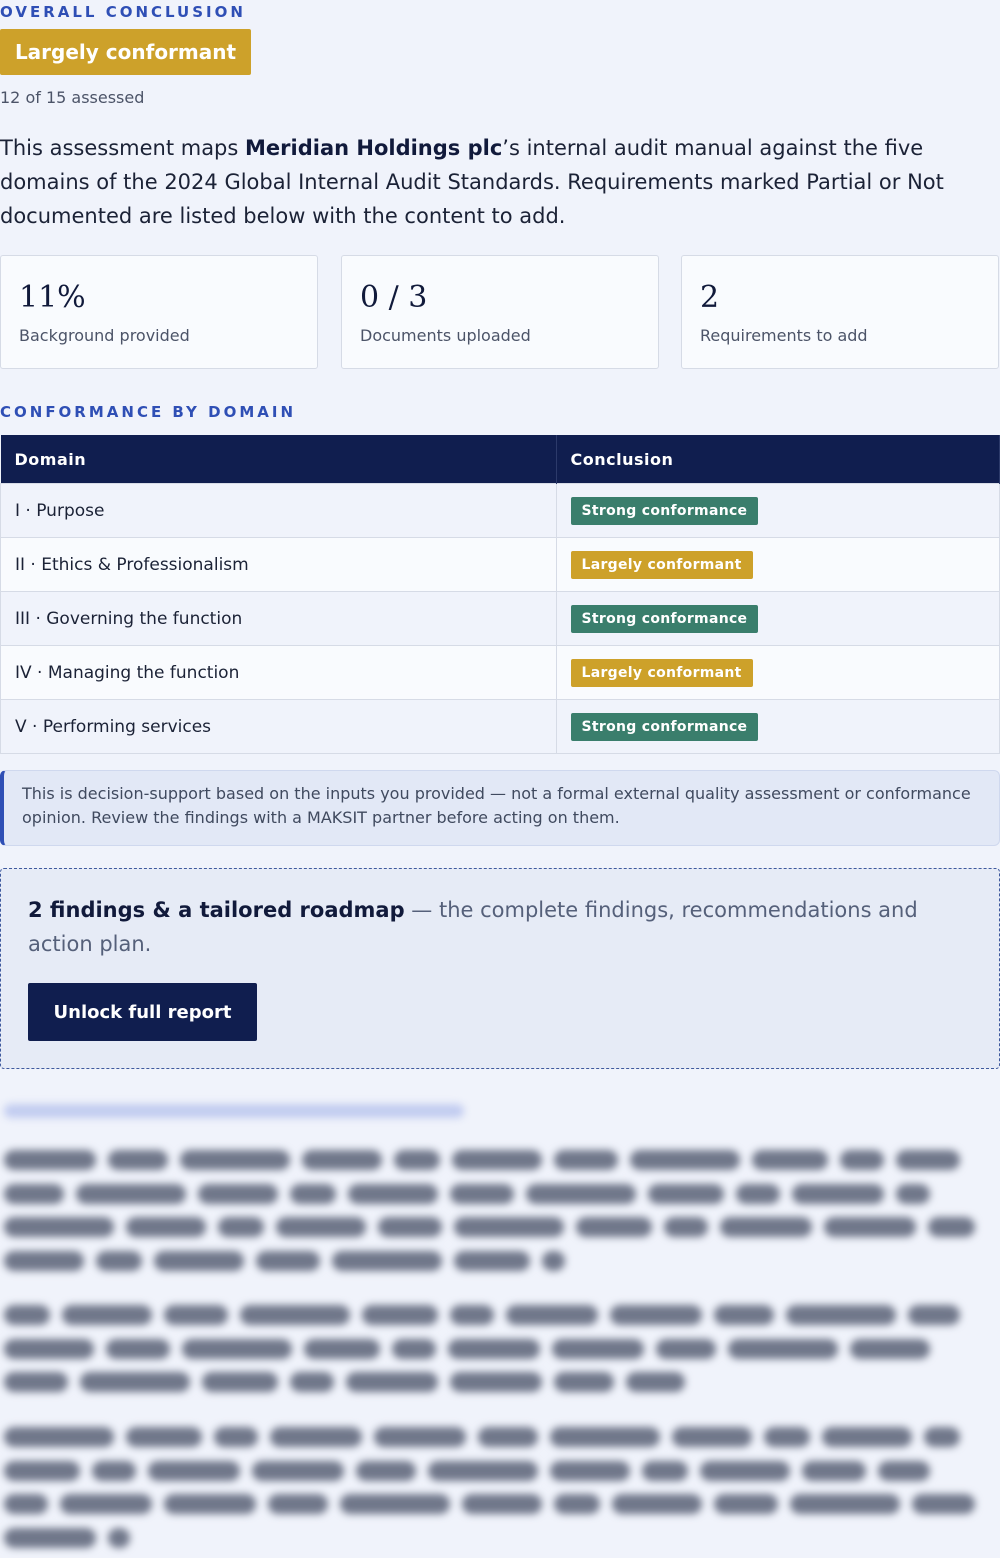 Image resolution: width=1000 pixels, height=1558 pixels. What do you see at coordinates (216, 910) in the screenshot?
I see `unlock-headline: 2 findings & a tailored roadmap` at bounding box center [216, 910].